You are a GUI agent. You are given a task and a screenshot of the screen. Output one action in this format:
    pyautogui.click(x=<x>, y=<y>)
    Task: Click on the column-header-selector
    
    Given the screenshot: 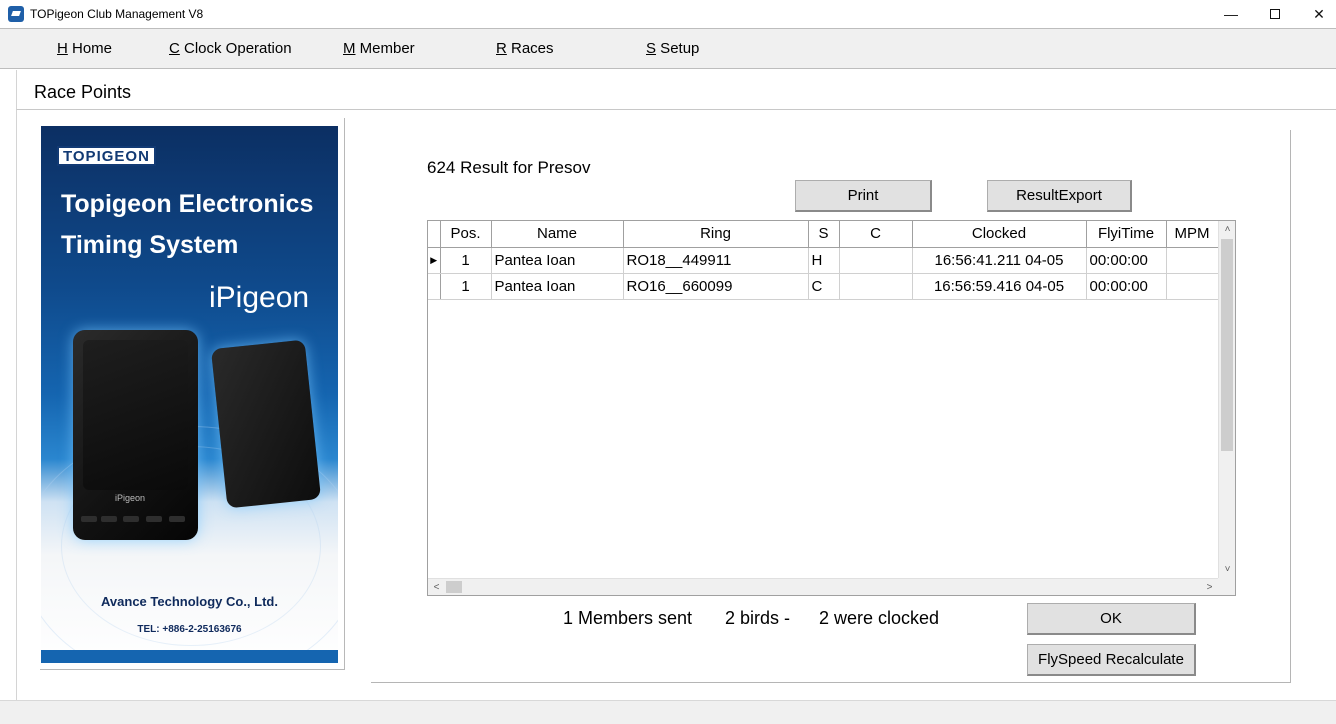 What is the action you would take?
    pyautogui.click(x=434, y=234)
    